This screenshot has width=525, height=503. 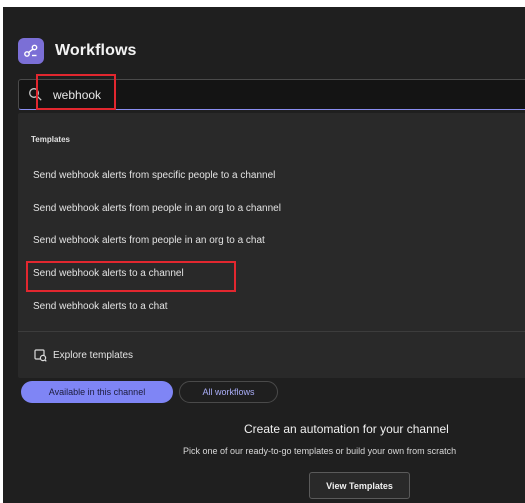 I want to click on templates-heading: Templates, so click(x=50, y=139).